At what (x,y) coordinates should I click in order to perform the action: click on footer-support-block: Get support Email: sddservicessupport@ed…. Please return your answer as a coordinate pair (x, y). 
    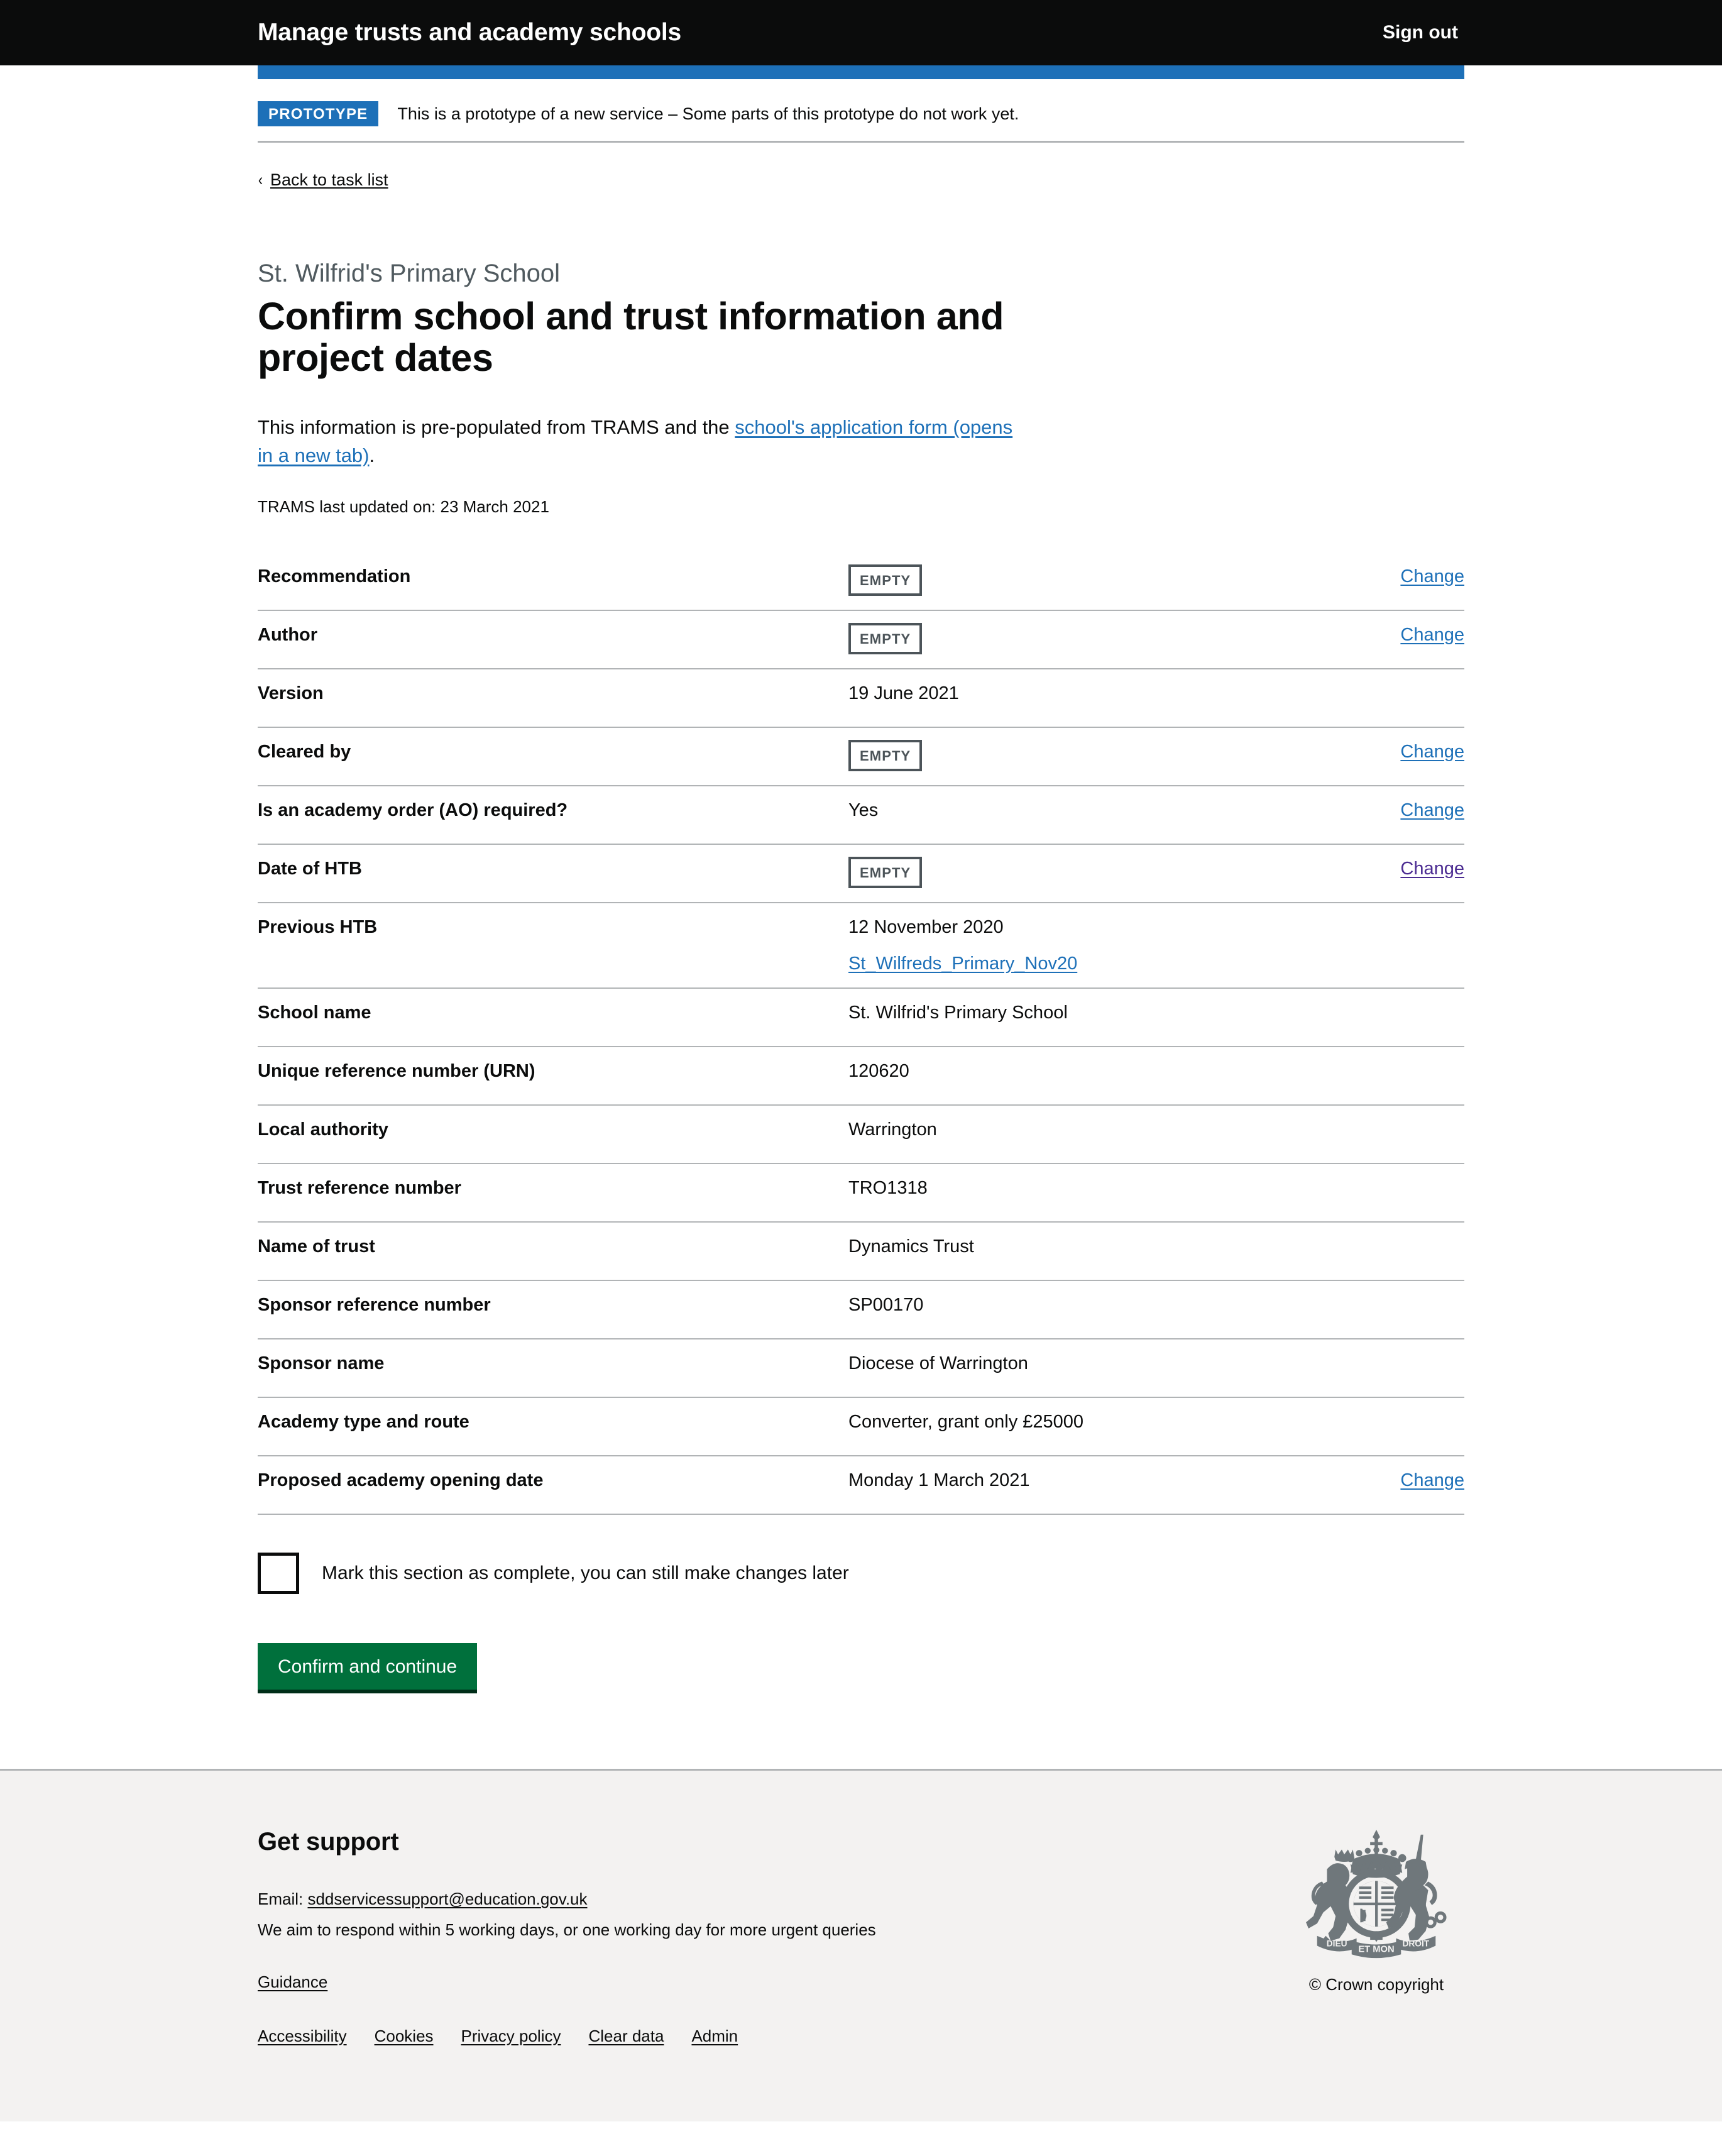
    Looking at the image, I should click on (567, 1936).